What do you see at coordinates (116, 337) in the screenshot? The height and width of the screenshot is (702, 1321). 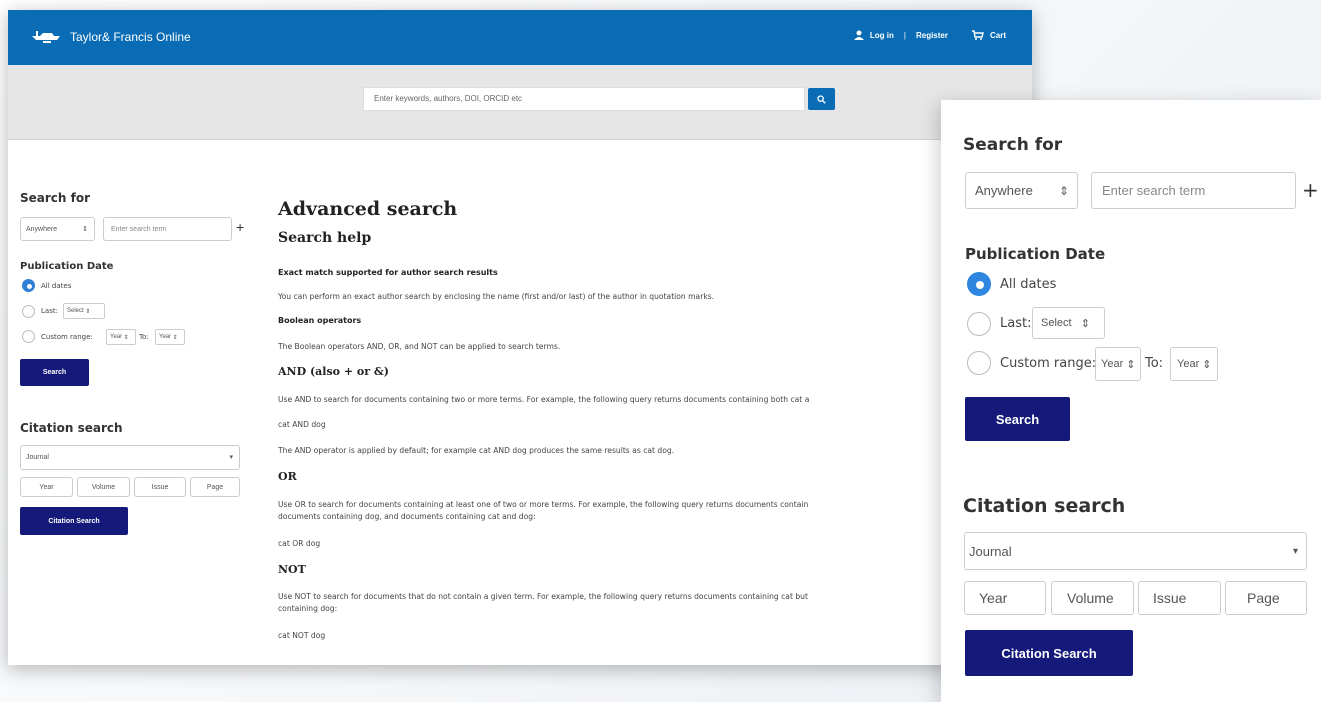 I see `year-from-value: Year` at bounding box center [116, 337].